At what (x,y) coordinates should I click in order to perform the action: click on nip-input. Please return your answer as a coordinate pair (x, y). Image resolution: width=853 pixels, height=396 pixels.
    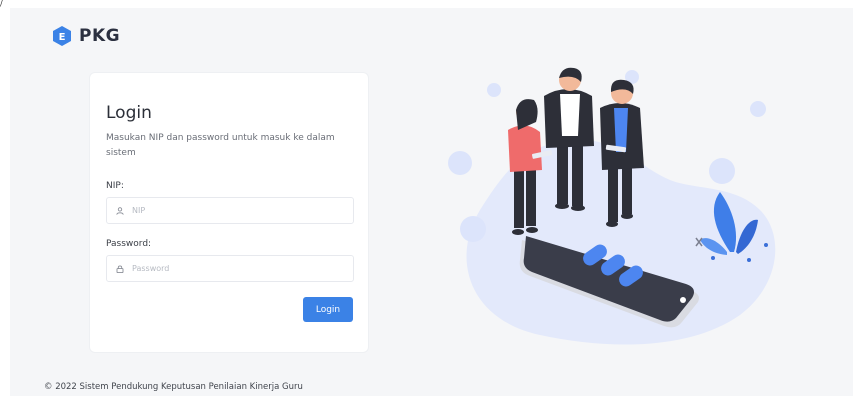
    Looking at the image, I should click on (232, 210).